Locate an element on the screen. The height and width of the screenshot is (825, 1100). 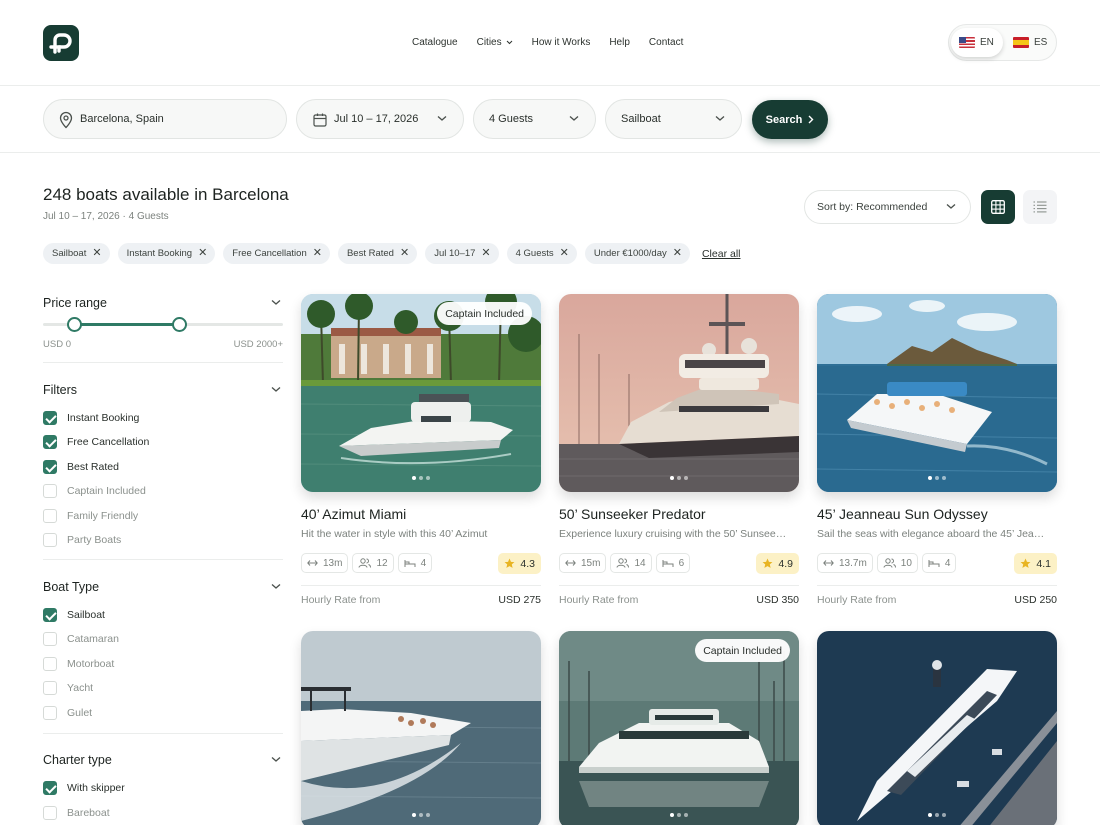
location-field: Barcelona, Spain is located at coordinates (165, 119).